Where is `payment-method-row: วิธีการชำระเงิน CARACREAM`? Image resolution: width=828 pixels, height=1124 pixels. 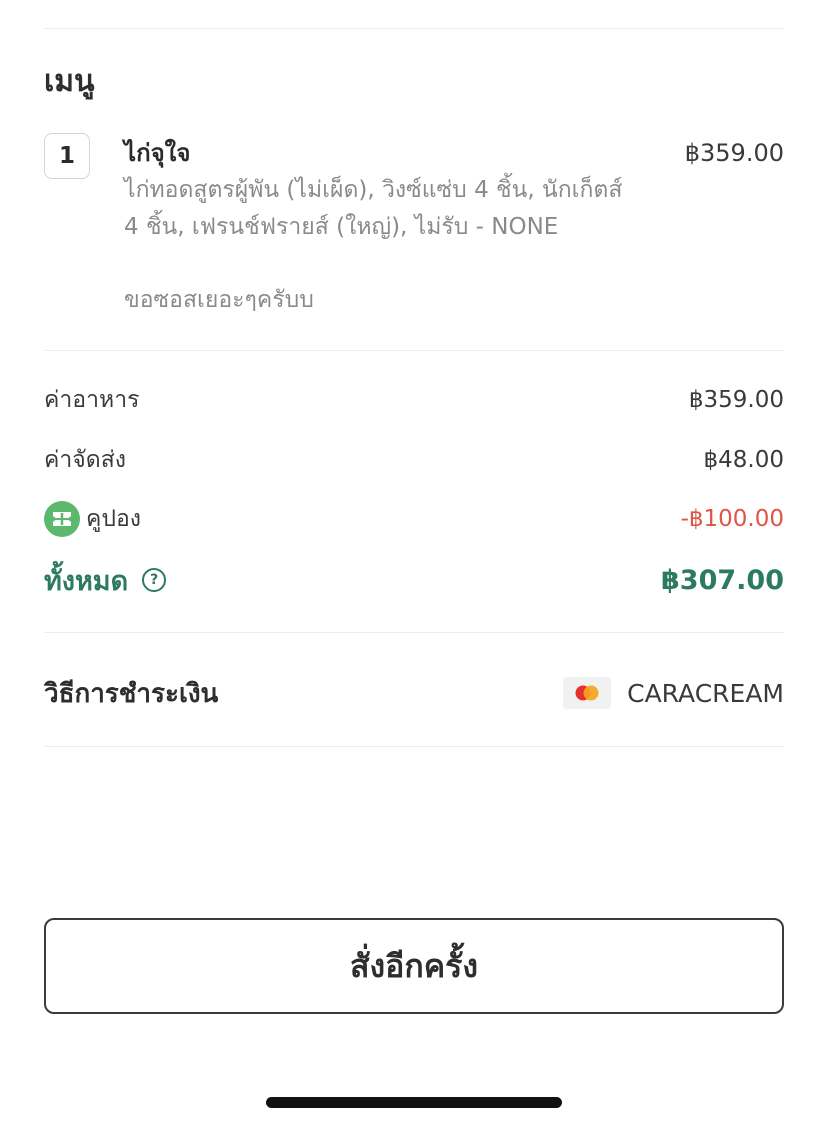
payment-method-row: วิธีการชำระเงิน CARACREAM is located at coordinates (414, 693).